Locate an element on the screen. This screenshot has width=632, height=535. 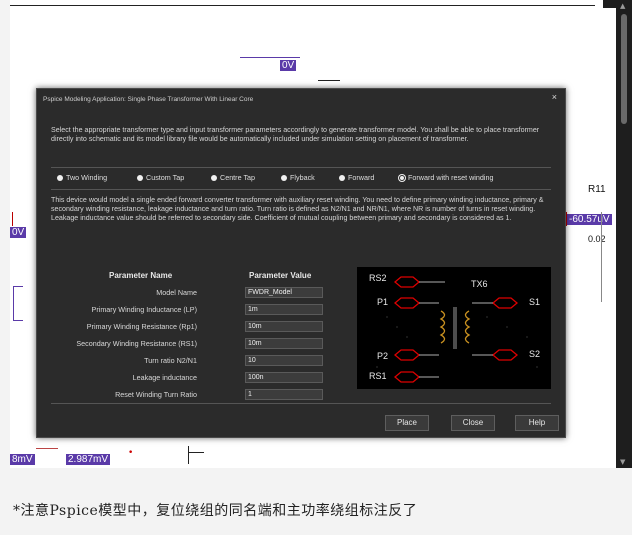
param-row: Turn ratio N2/N1 10 is located at coordinates (200, 361).